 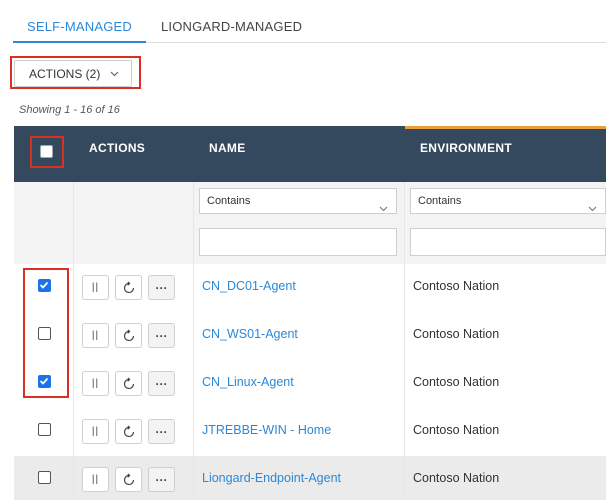 What do you see at coordinates (69, 110) in the screenshot?
I see `showing-count: Showing 1 - 16 of 16` at bounding box center [69, 110].